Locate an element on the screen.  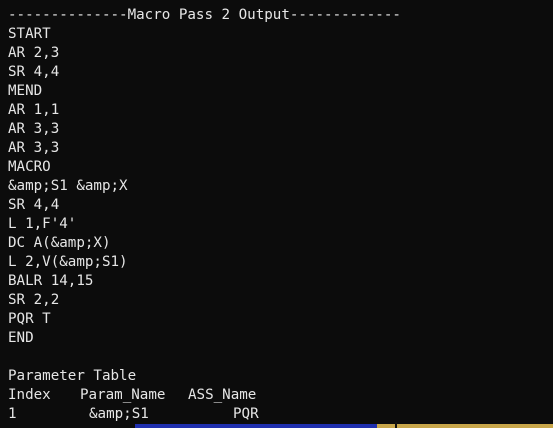
taskbar-blue-segment is located at coordinates (256, 426).